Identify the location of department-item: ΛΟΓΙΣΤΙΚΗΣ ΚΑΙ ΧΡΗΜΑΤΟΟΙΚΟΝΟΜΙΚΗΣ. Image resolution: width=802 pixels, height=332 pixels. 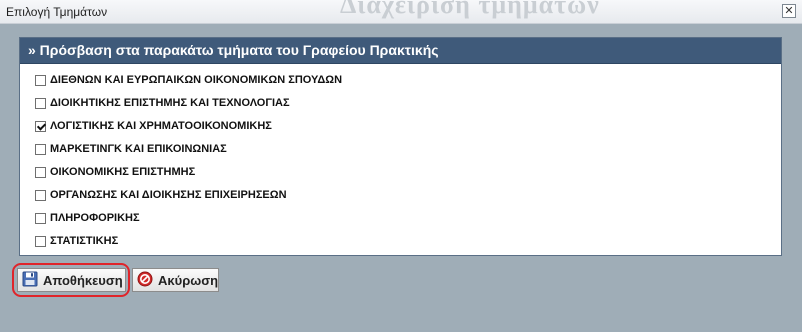
(153, 126).